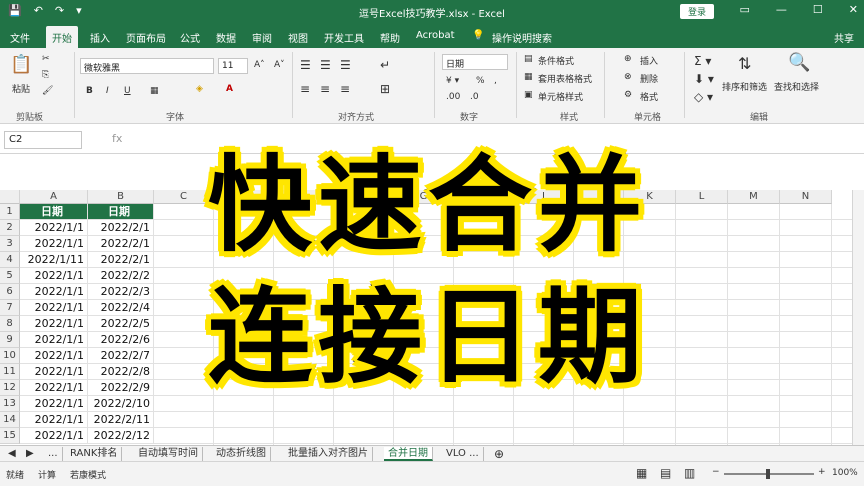  Describe the element at coordinates (241, 454) in the screenshot. I see `sheet-tab-line-chart: 动态折线图` at that location.